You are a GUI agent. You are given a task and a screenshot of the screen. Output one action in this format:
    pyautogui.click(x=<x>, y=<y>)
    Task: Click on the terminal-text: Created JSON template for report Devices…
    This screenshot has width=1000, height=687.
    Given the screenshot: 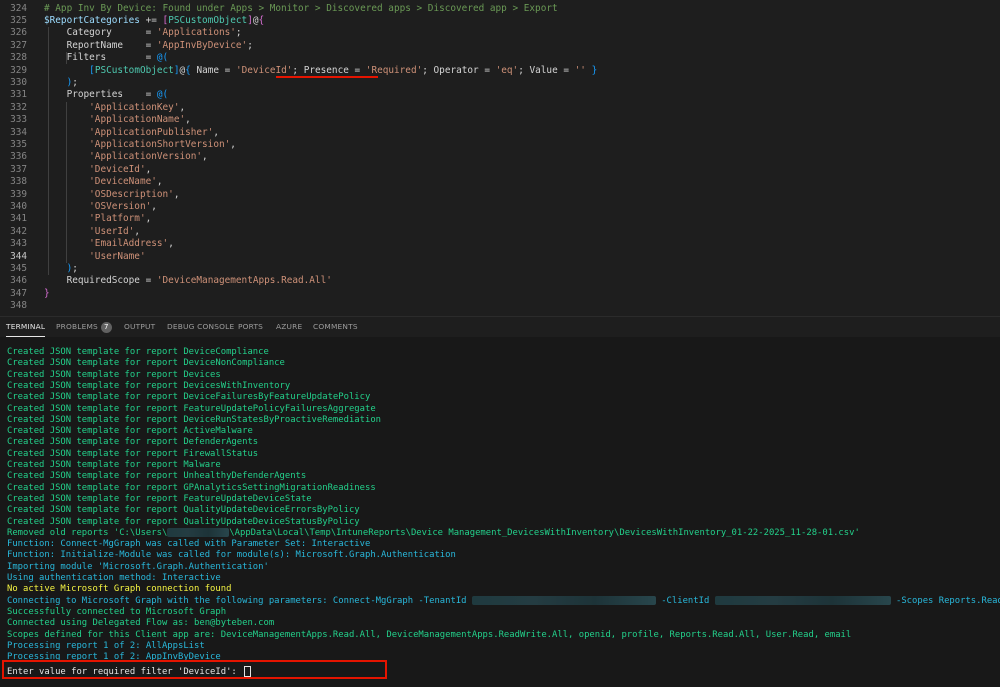 What is the action you would take?
    pyautogui.click(x=149, y=385)
    